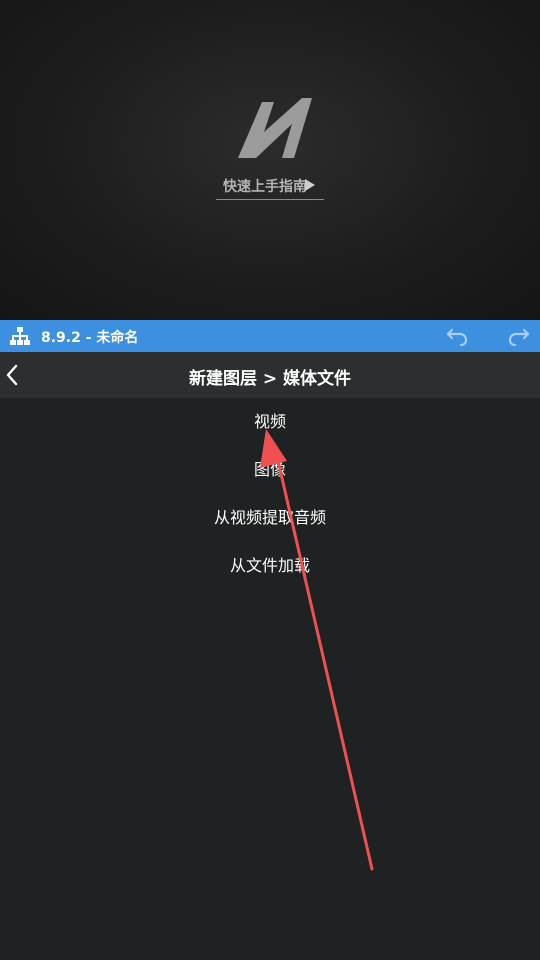 The image size is (540, 960). Describe the element at coordinates (310, 185) in the screenshot. I see `play-icon` at that location.